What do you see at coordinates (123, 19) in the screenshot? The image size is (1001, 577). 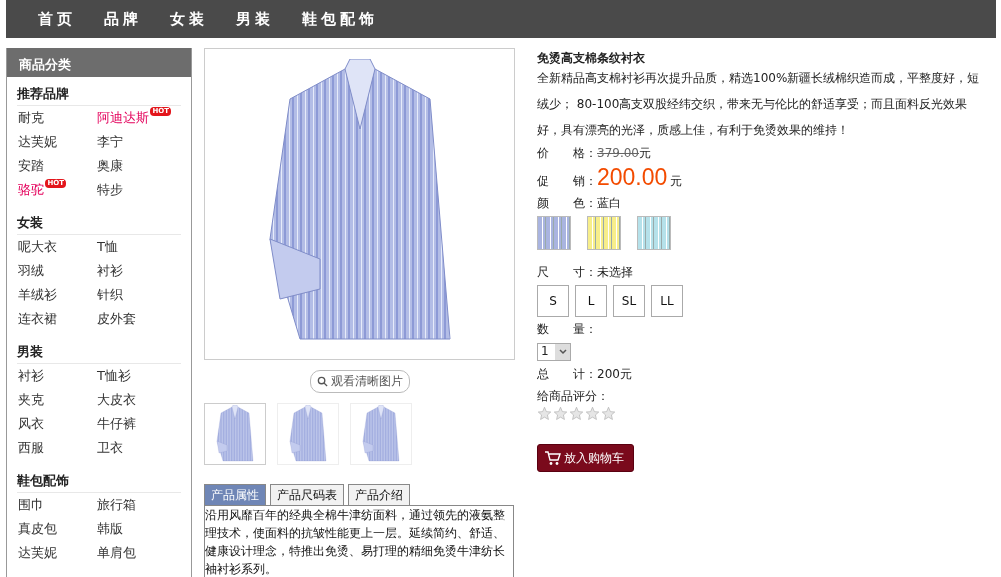 I see `nav-link: 品牌` at bounding box center [123, 19].